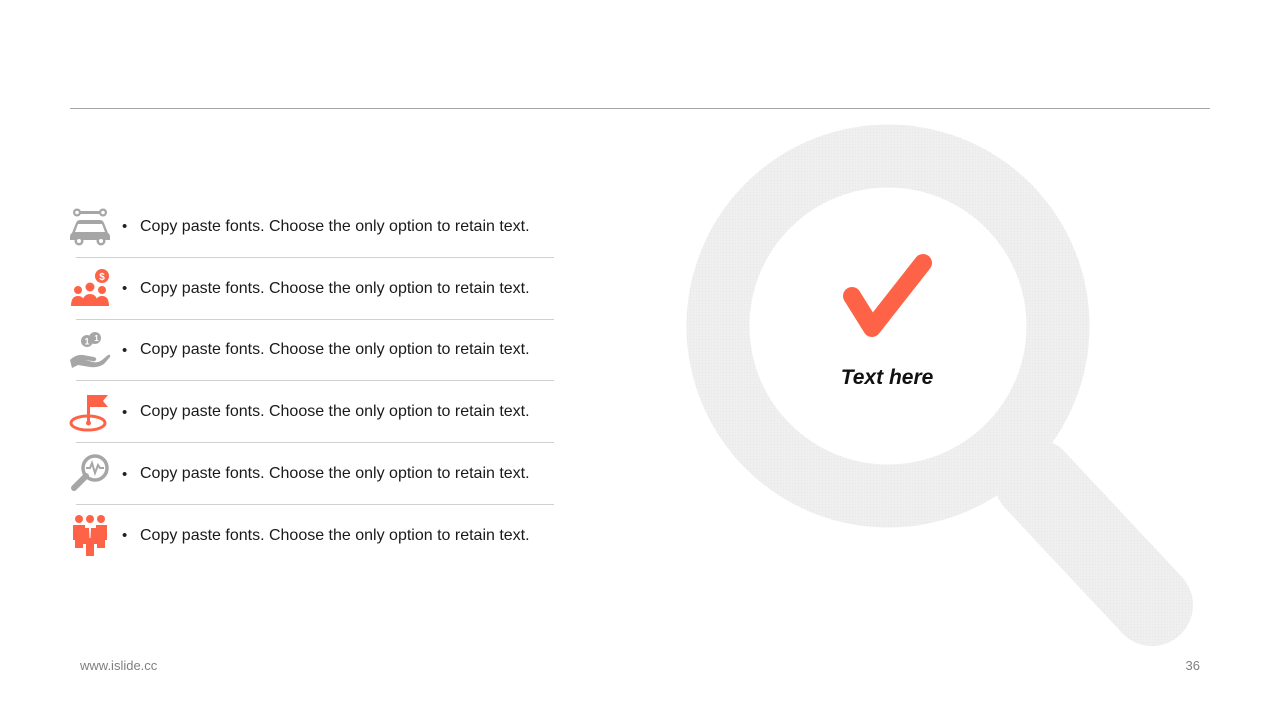 This screenshot has width=1280, height=720. I want to click on hand-coins-icon: 1 1, so click(90, 350).